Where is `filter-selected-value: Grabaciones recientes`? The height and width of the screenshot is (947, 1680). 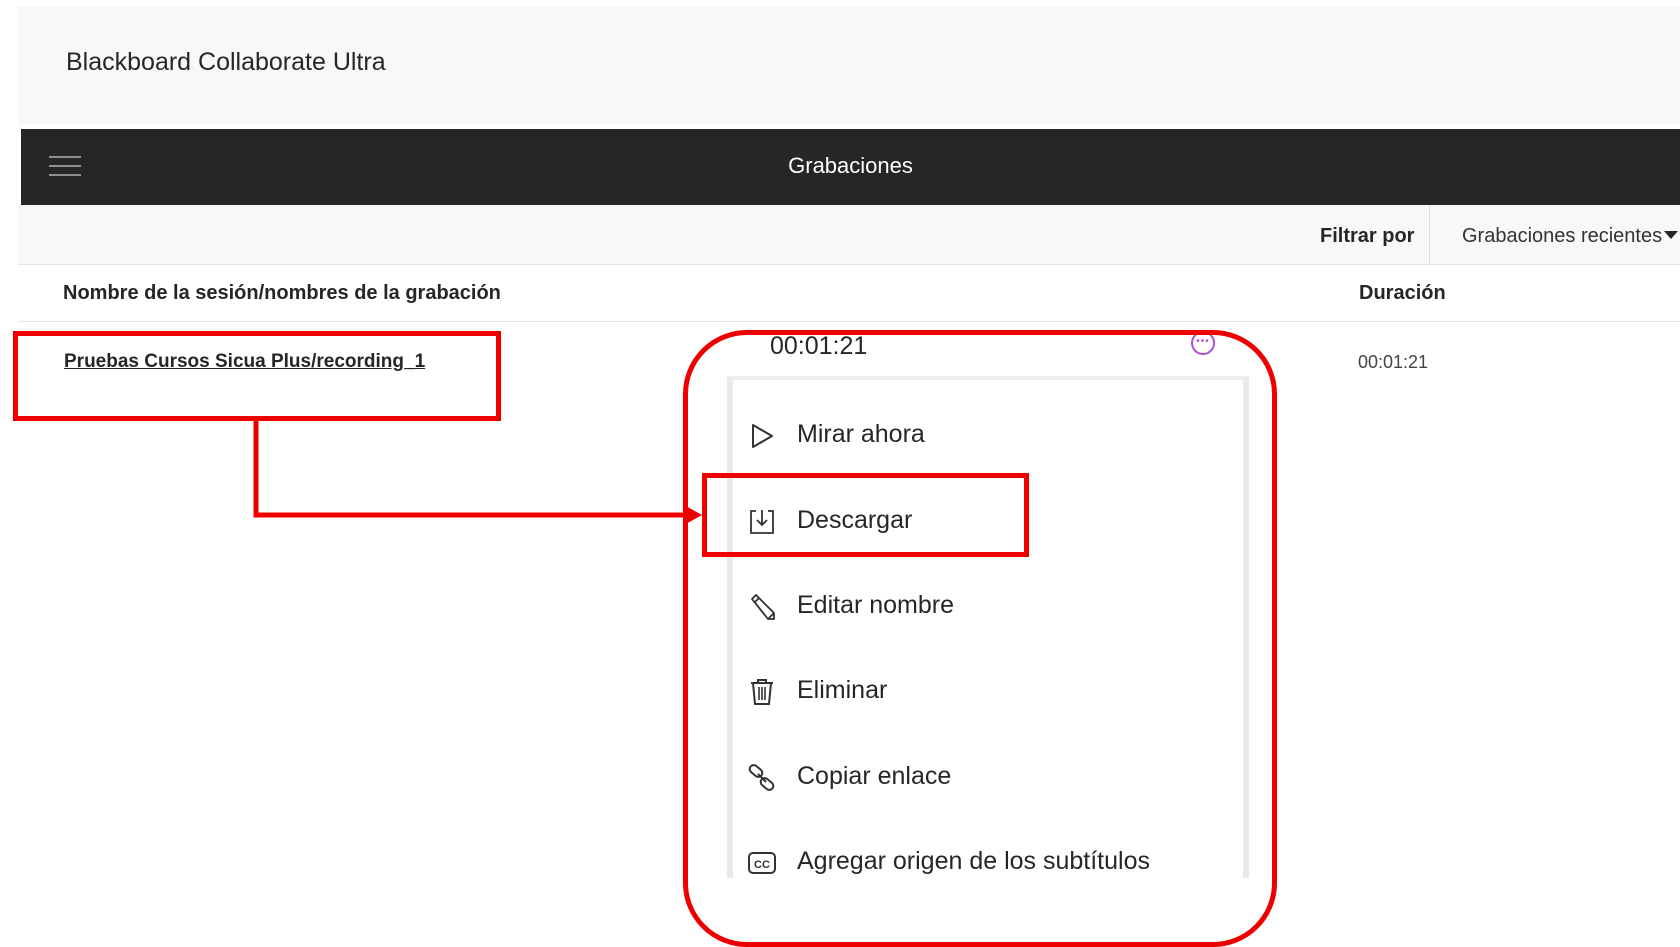 filter-selected-value: Grabaciones recientes is located at coordinates (1562, 236).